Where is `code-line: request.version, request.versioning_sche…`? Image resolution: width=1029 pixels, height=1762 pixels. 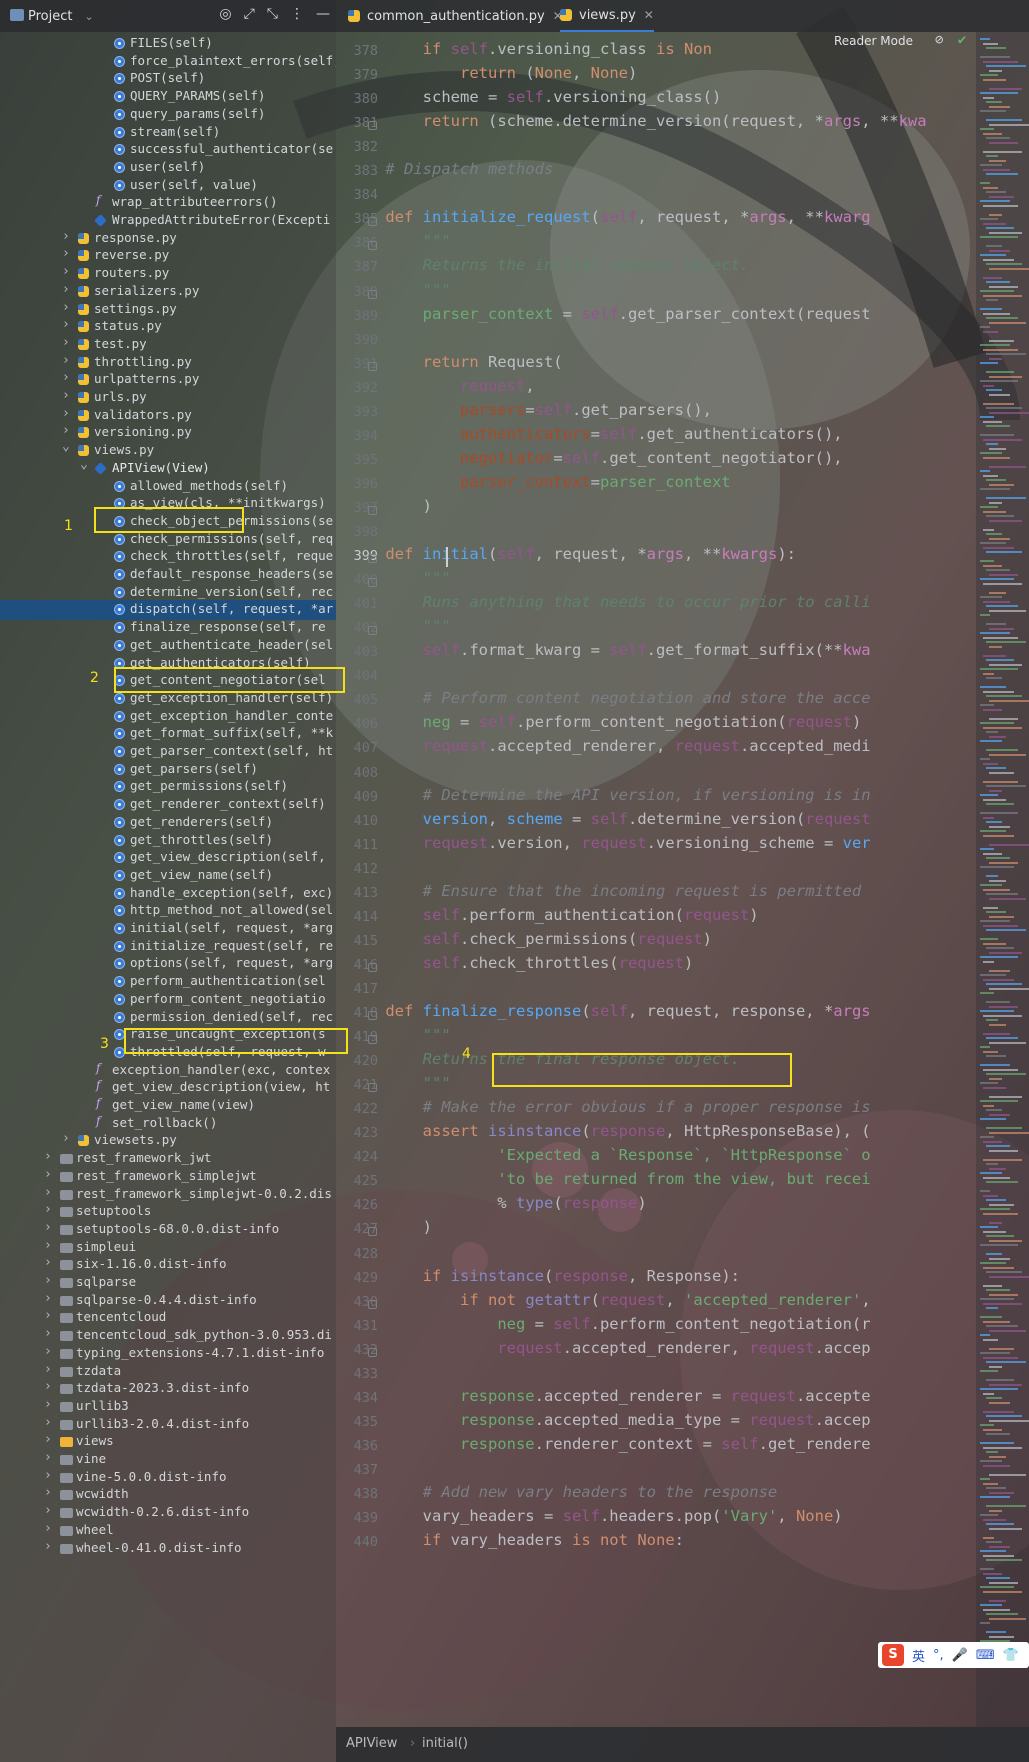 code-line: request.version, request.versioning_sche… is located at coordinates (609, 843).